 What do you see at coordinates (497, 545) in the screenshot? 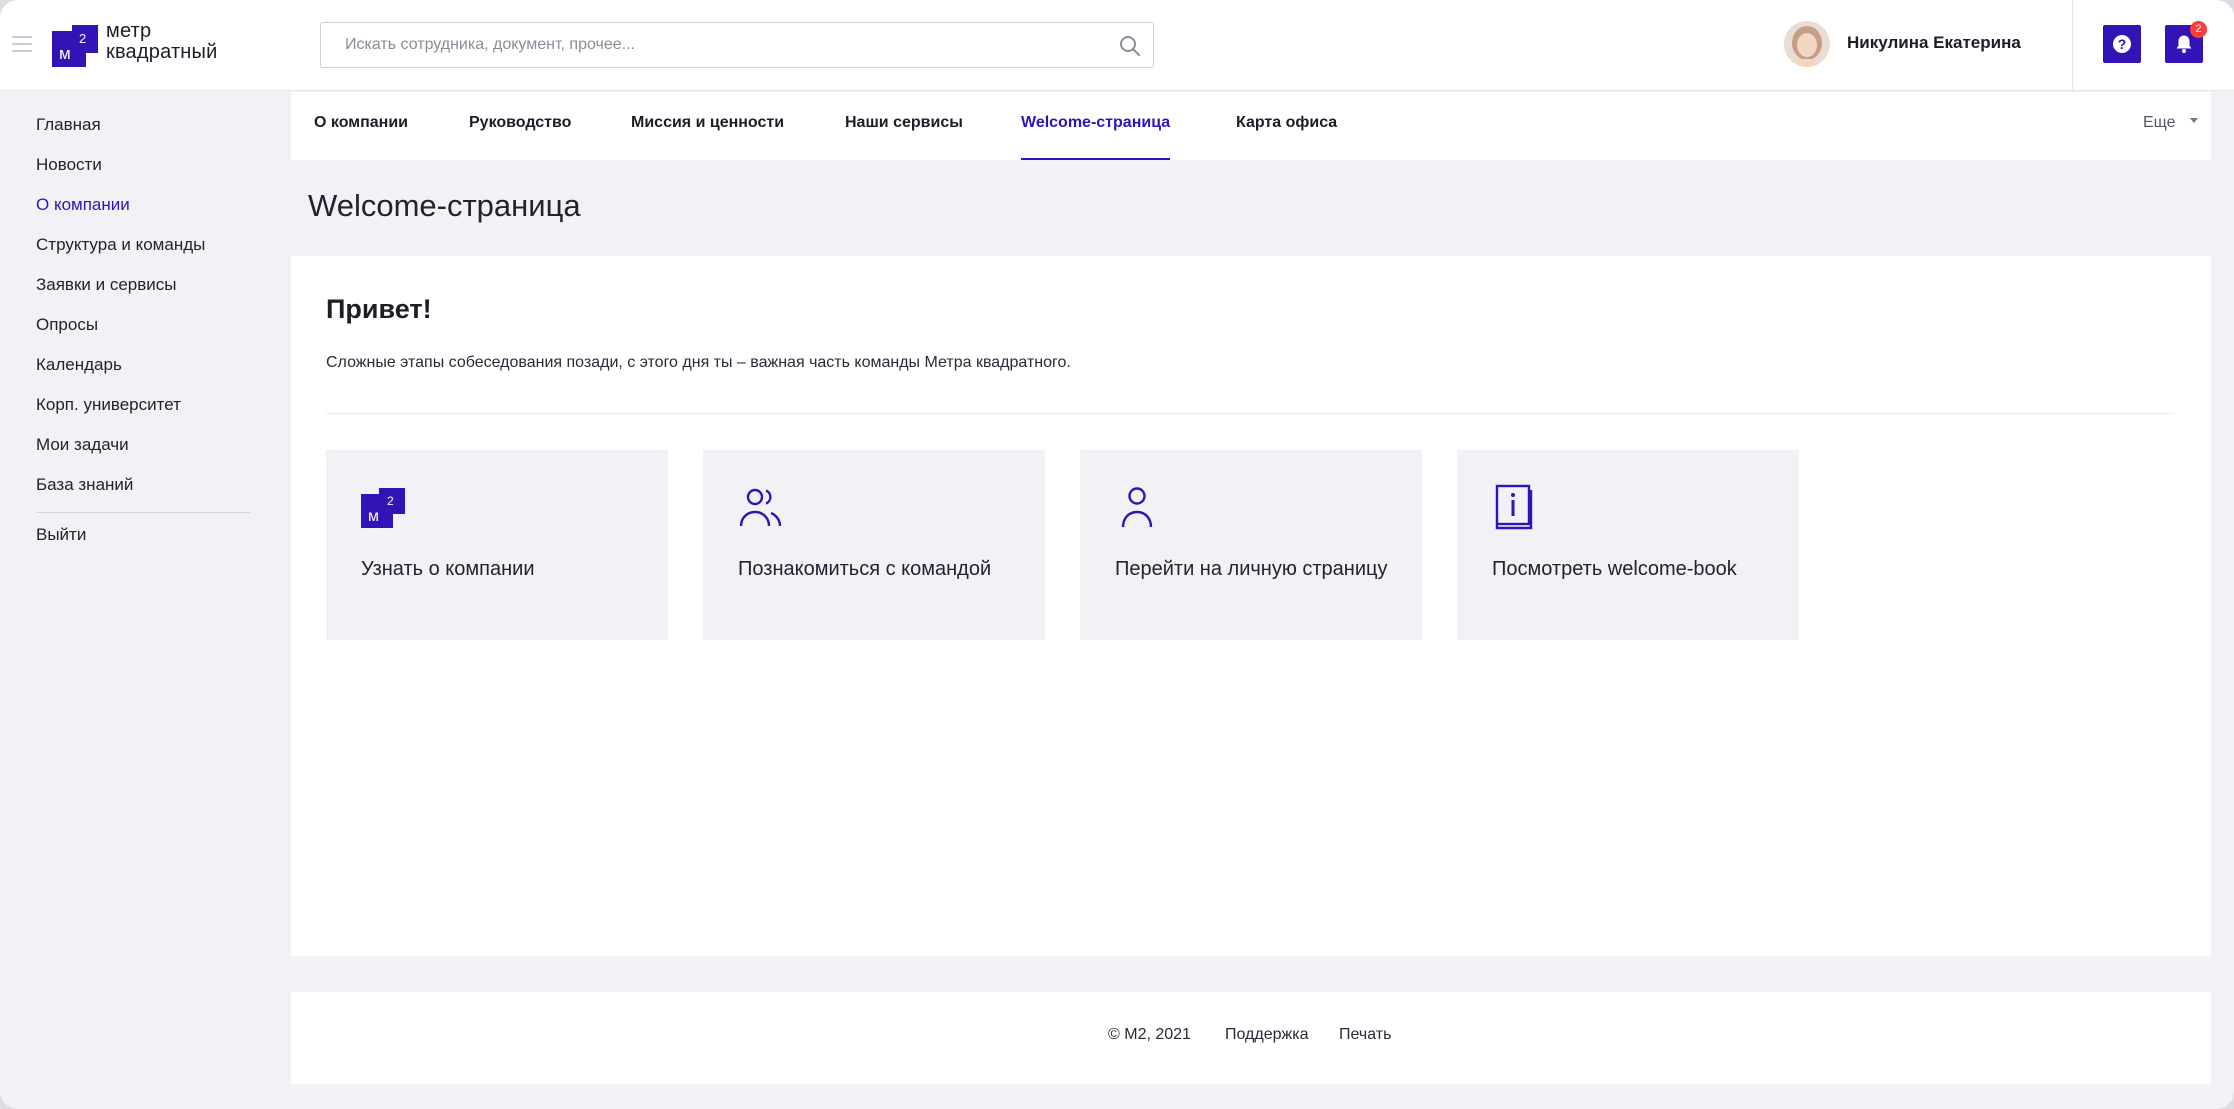
I see `tile-about-company: м 2 Узнать о компании` at bounding box center [497, 545].